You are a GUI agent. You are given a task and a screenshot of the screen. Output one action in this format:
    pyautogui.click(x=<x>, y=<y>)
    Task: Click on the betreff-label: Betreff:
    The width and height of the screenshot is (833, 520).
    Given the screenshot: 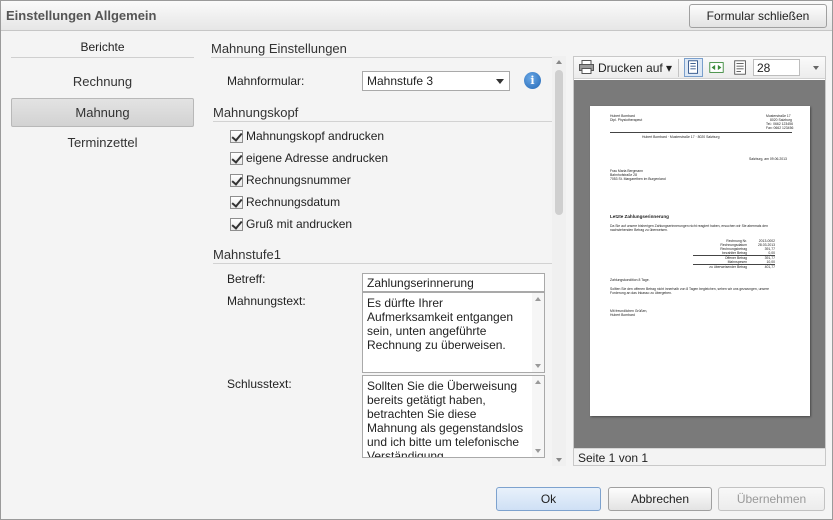 What is the action you would take?
    pyautogui.click(x=246, y=279)
    